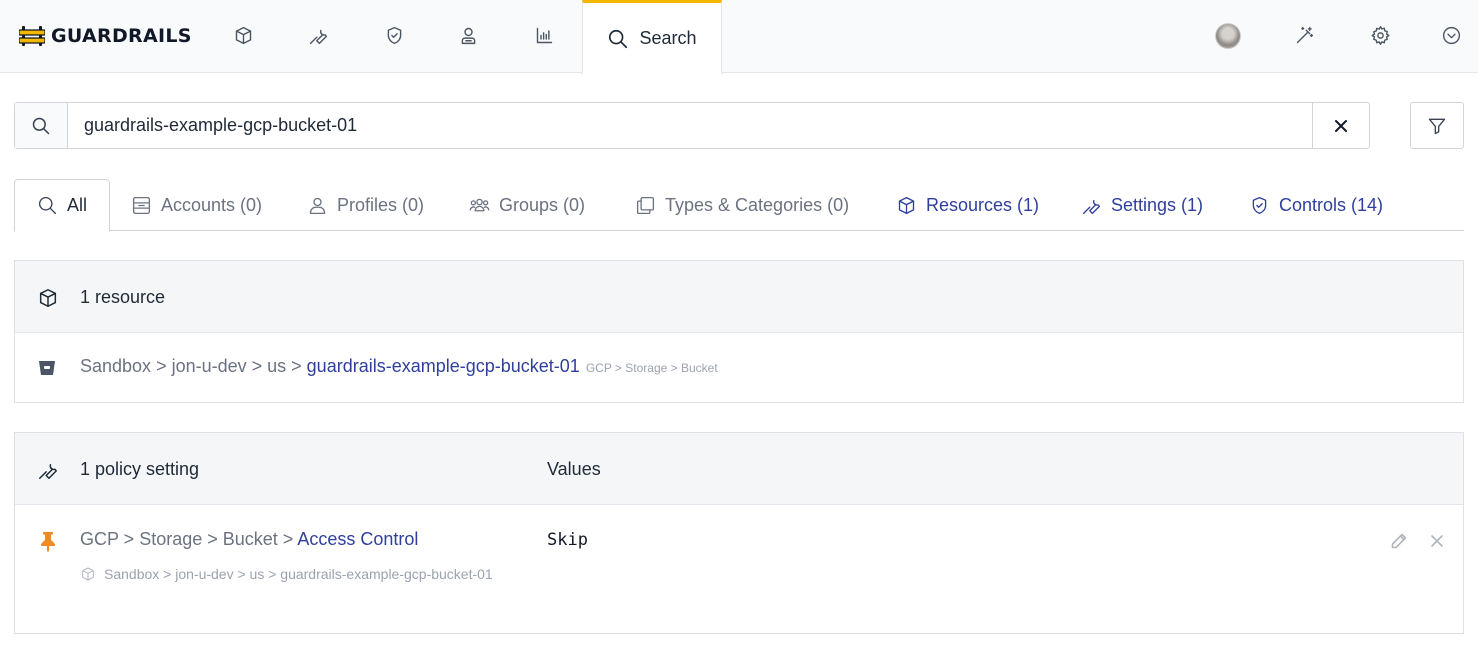 The height and width of the screenshot is (646, 1478). What do you see at coordinates (357, 539) in the screenshot?
I see `policy-link: Access Control` at bounding box center [357, 539].